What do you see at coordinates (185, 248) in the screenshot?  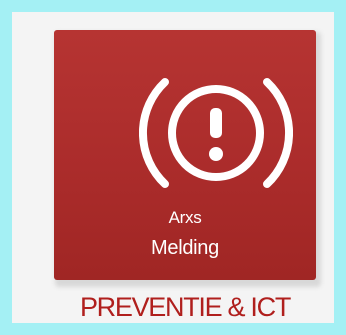 I see `tile-label-line2: Melding` at bounding box center [185, 248].